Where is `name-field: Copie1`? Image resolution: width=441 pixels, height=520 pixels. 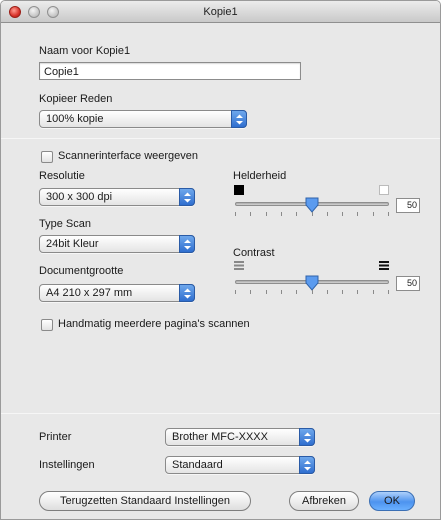
name-field: Copie1 is located at coordinates (170, 71).